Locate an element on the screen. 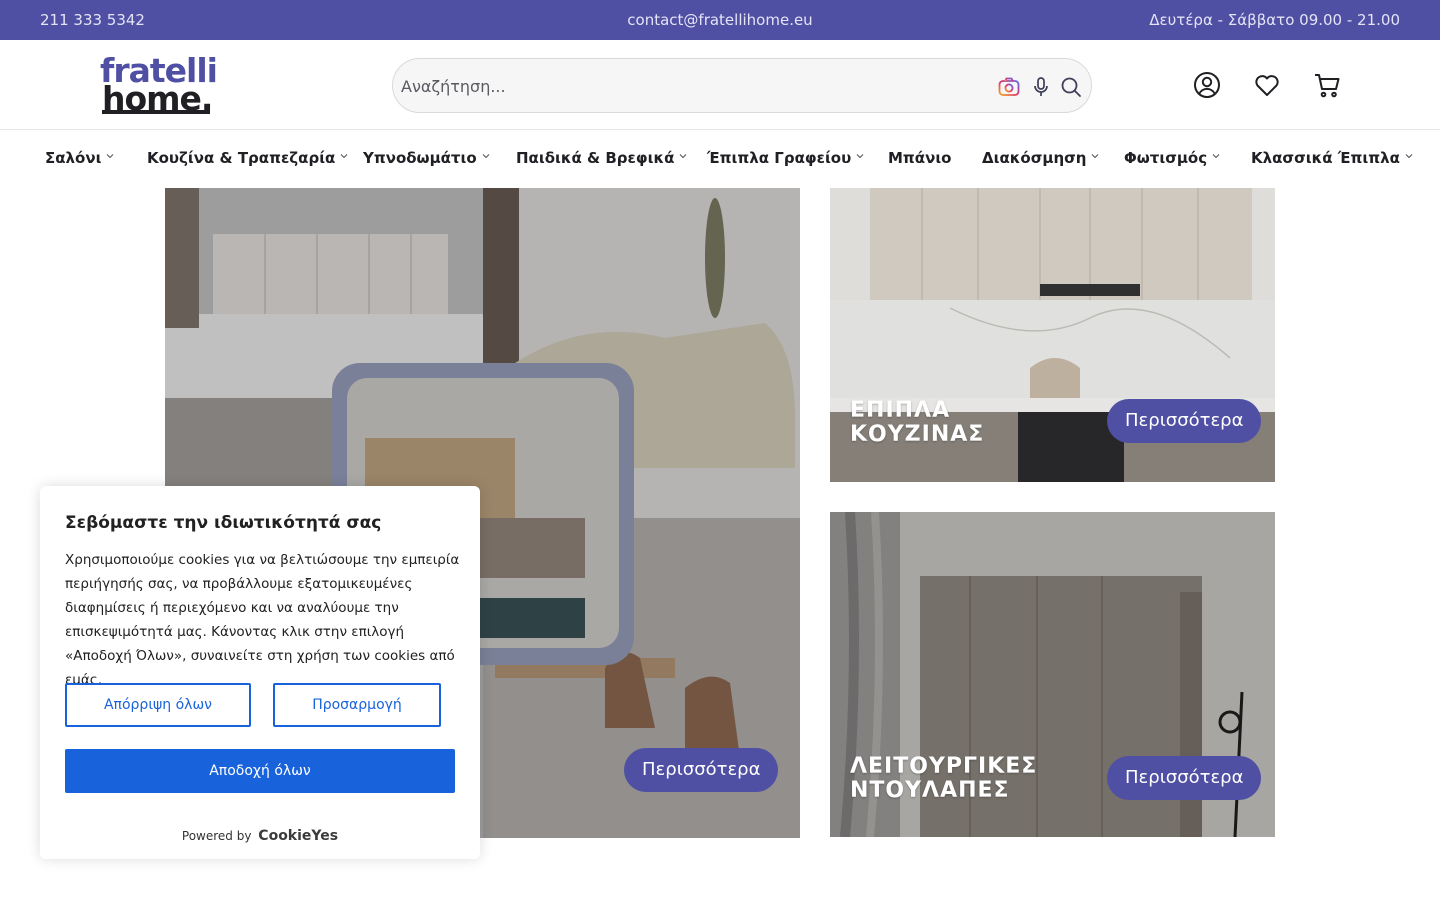 Image resolution: width=1440 pixels, height=900 pixels. powered-by-cookieyes: Powered by CookieYes is located at coordinates (260, 836).